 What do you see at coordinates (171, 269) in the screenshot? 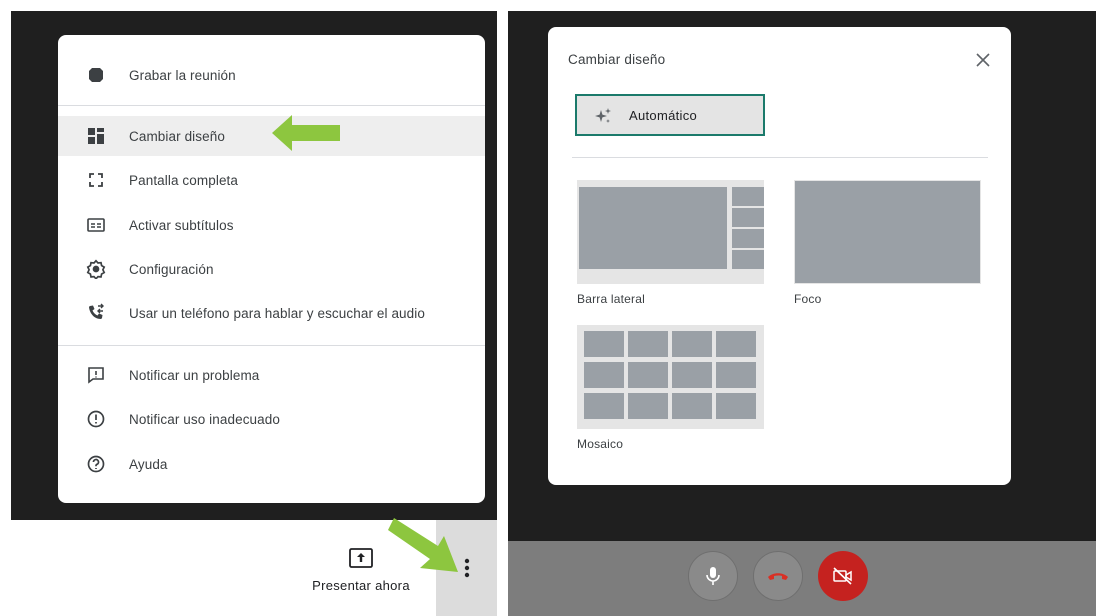
I see `menu-item-label: Configuración` at bounding box center [171, 269].